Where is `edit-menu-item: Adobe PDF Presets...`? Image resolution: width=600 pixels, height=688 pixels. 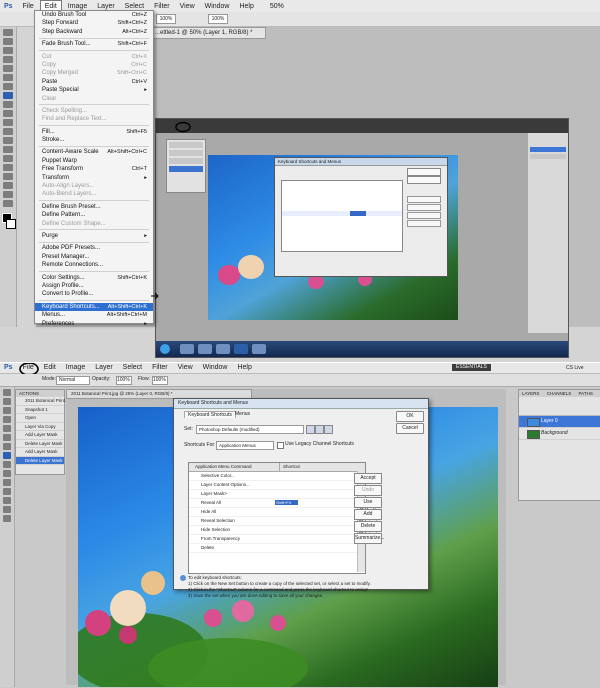
edit-menu-item: Adobe PDF Presets... is located at coordinates (94, 248).